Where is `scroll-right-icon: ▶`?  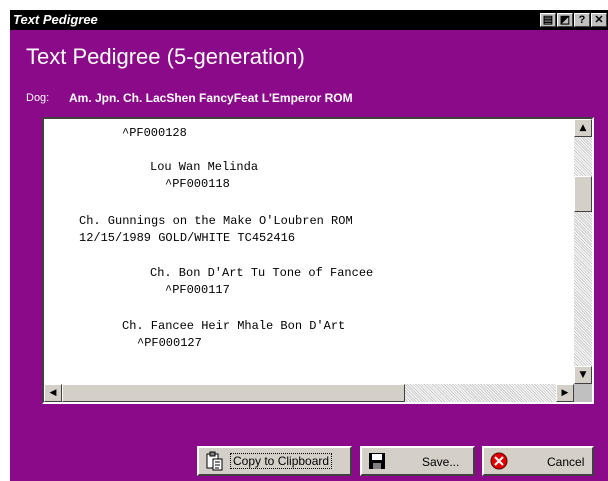 scroll-right-icon: ▶ is located at coordinates (565, 393).